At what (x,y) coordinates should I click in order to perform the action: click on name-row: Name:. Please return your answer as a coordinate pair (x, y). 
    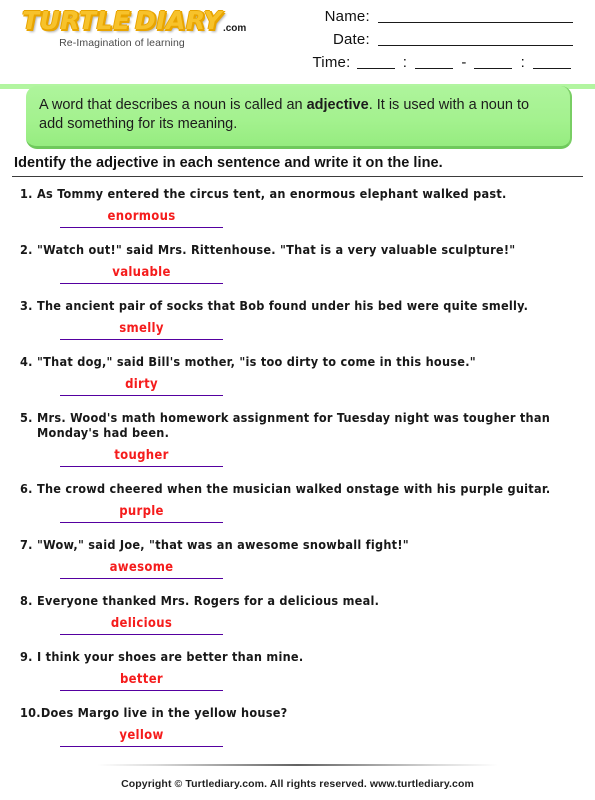
    Looking at the image, I should click on (443, 16).